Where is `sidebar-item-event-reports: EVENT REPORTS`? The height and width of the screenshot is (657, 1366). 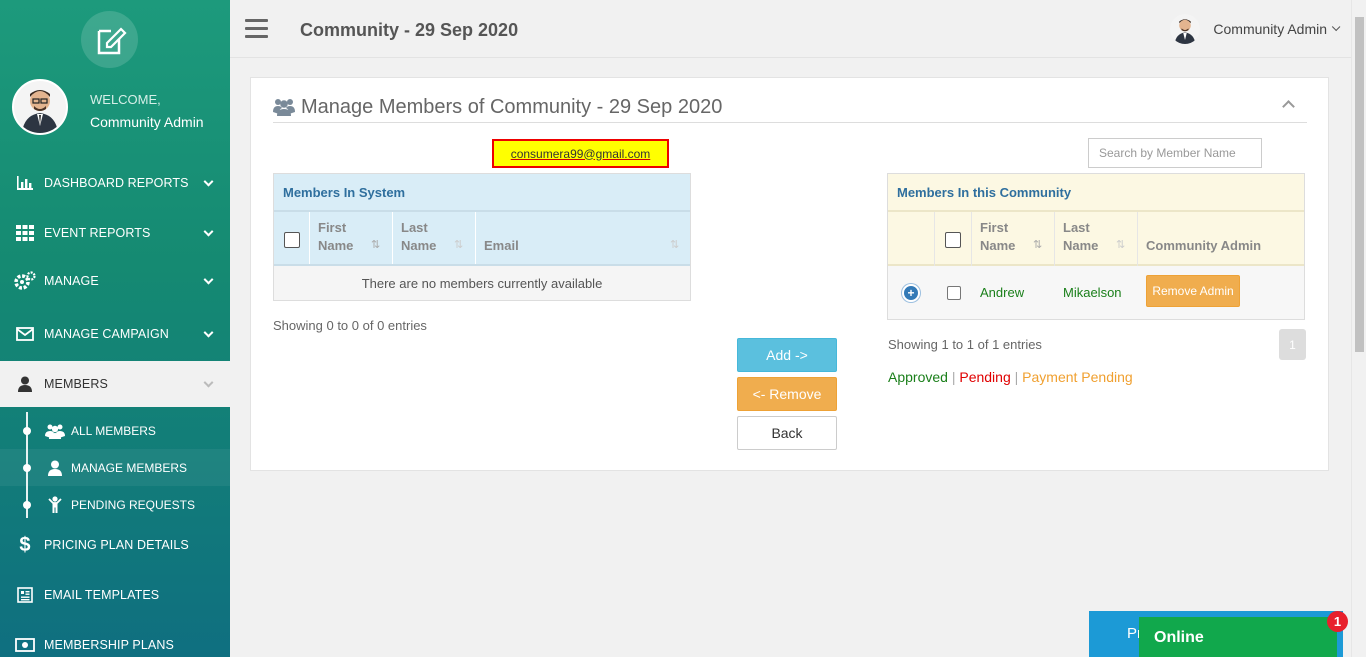
sidebar-item-event-reports: EVENT REPORTS is located at coordinates (115, 233).